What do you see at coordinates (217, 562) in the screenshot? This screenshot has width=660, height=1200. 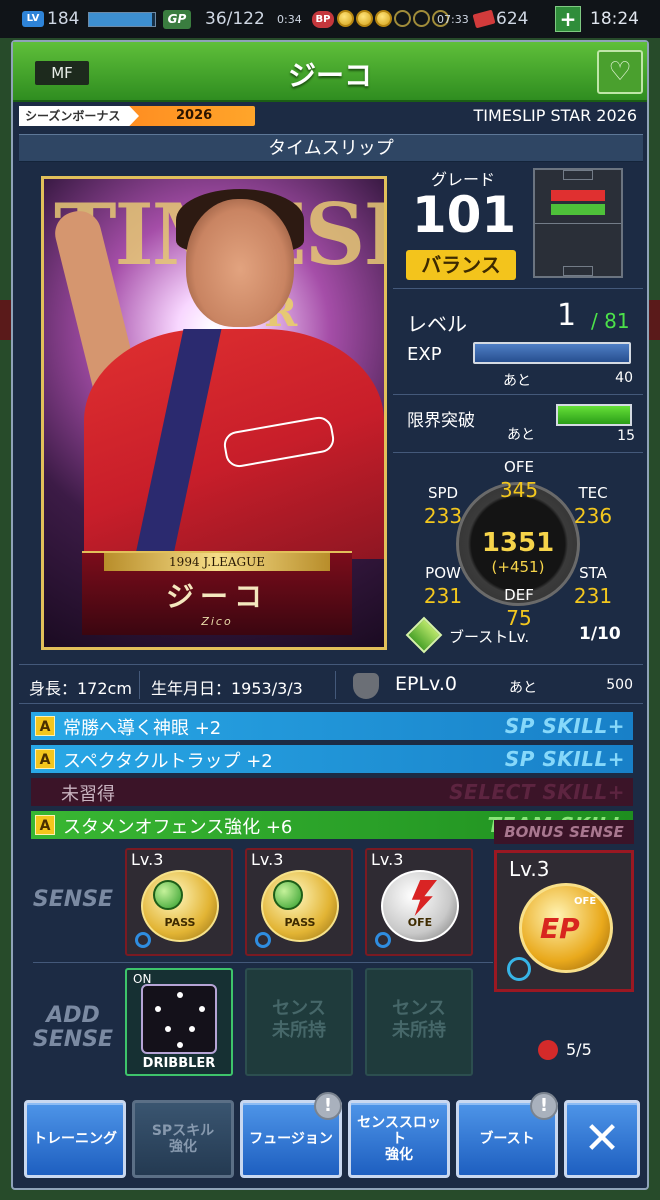 I see `card-league: 1994 J.LEAGUE` at bounding box center [217, 562].